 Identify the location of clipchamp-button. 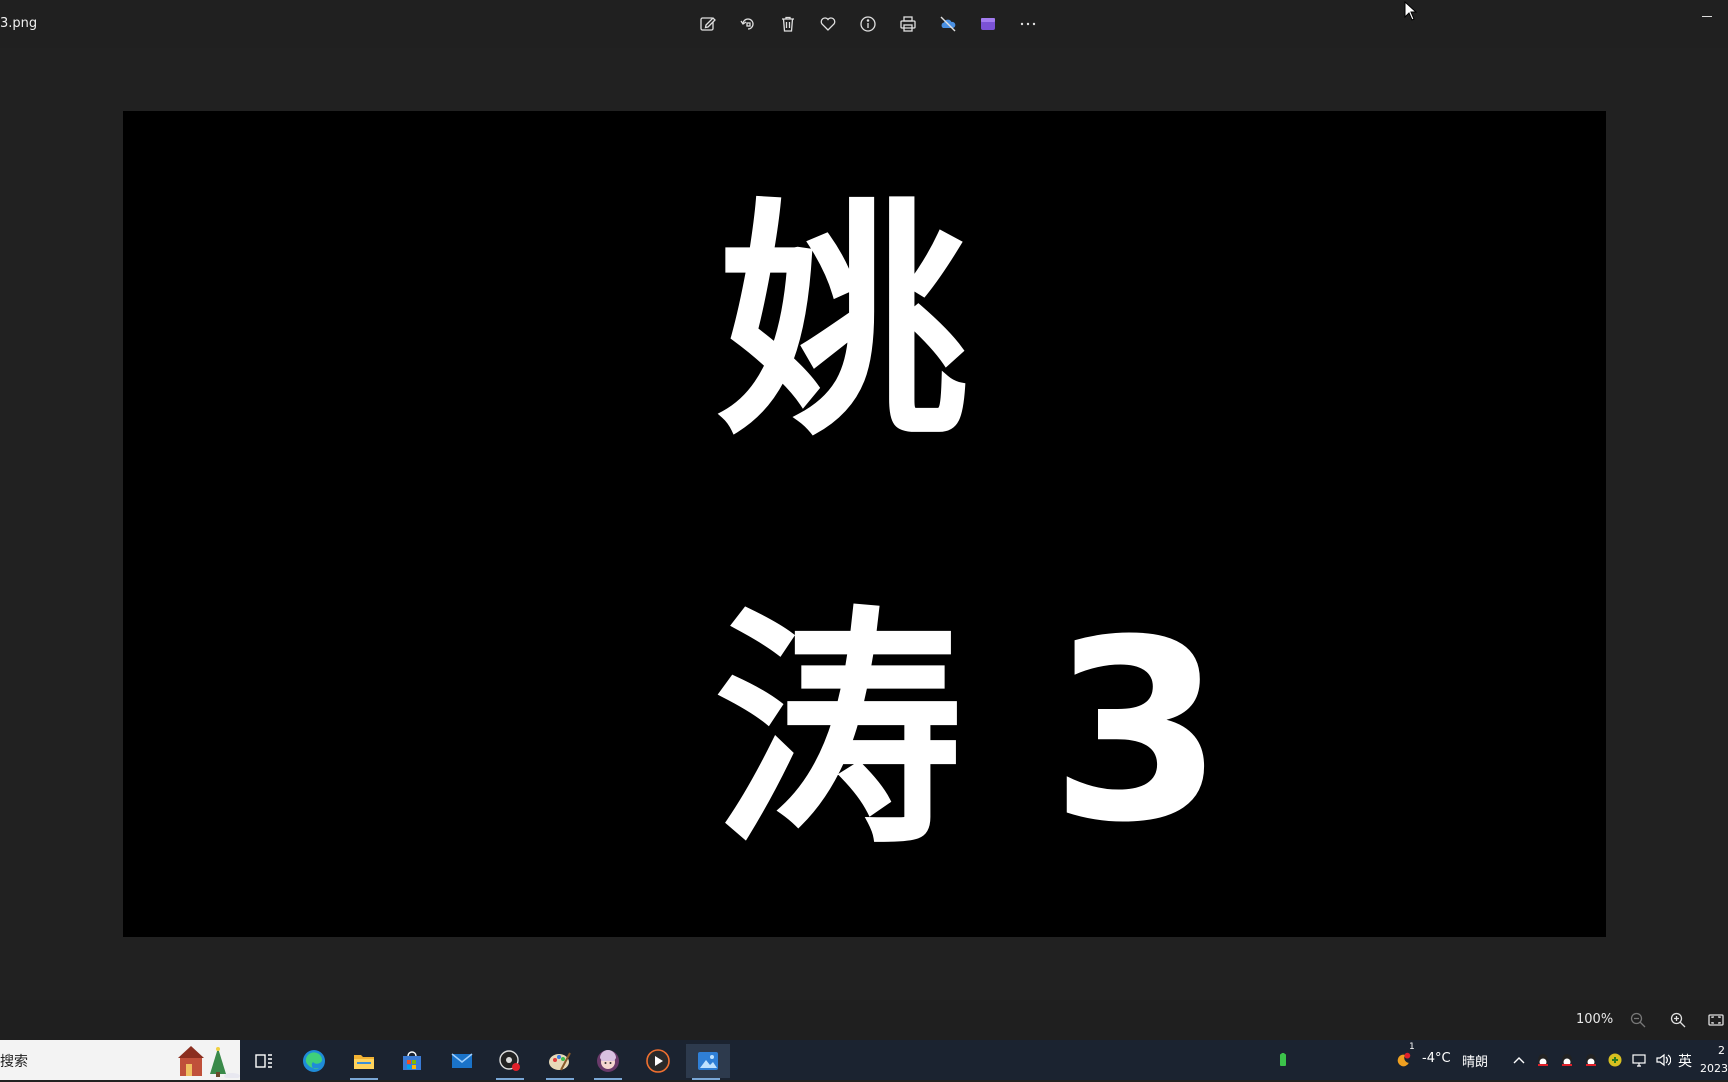
(988, 24).